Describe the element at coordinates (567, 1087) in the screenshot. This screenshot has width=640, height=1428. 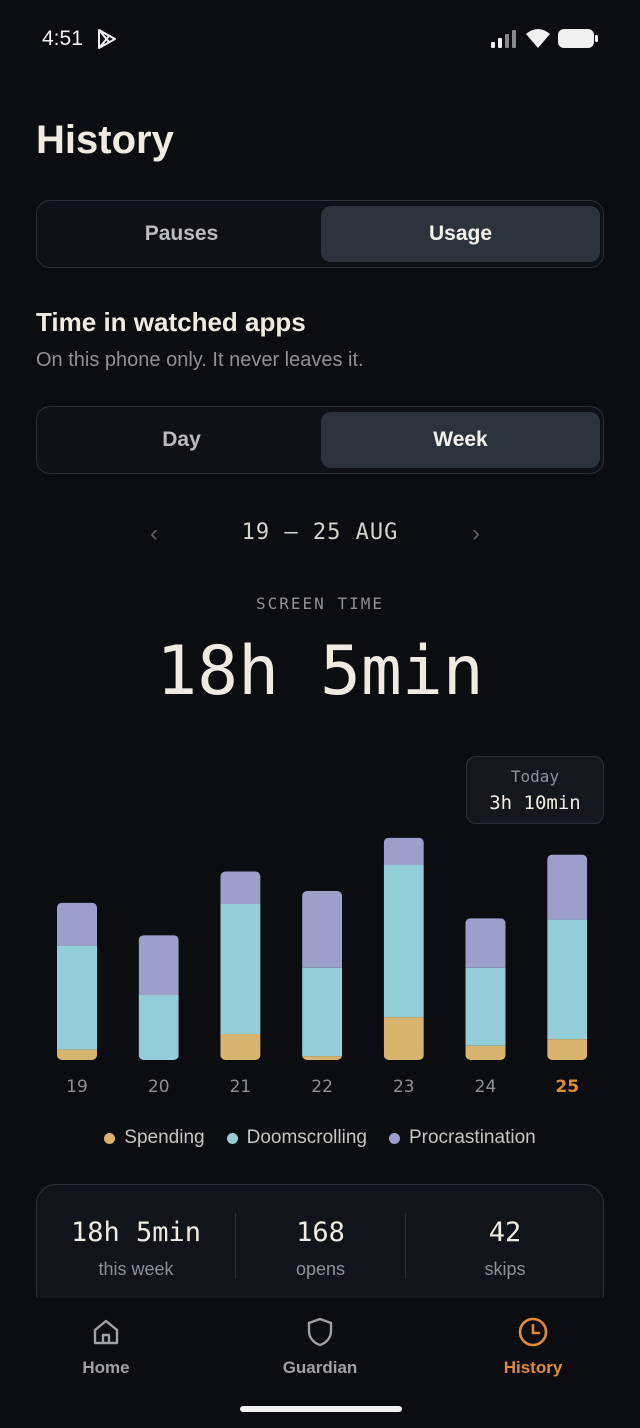
I see `x-tick-label: 25` at that location.